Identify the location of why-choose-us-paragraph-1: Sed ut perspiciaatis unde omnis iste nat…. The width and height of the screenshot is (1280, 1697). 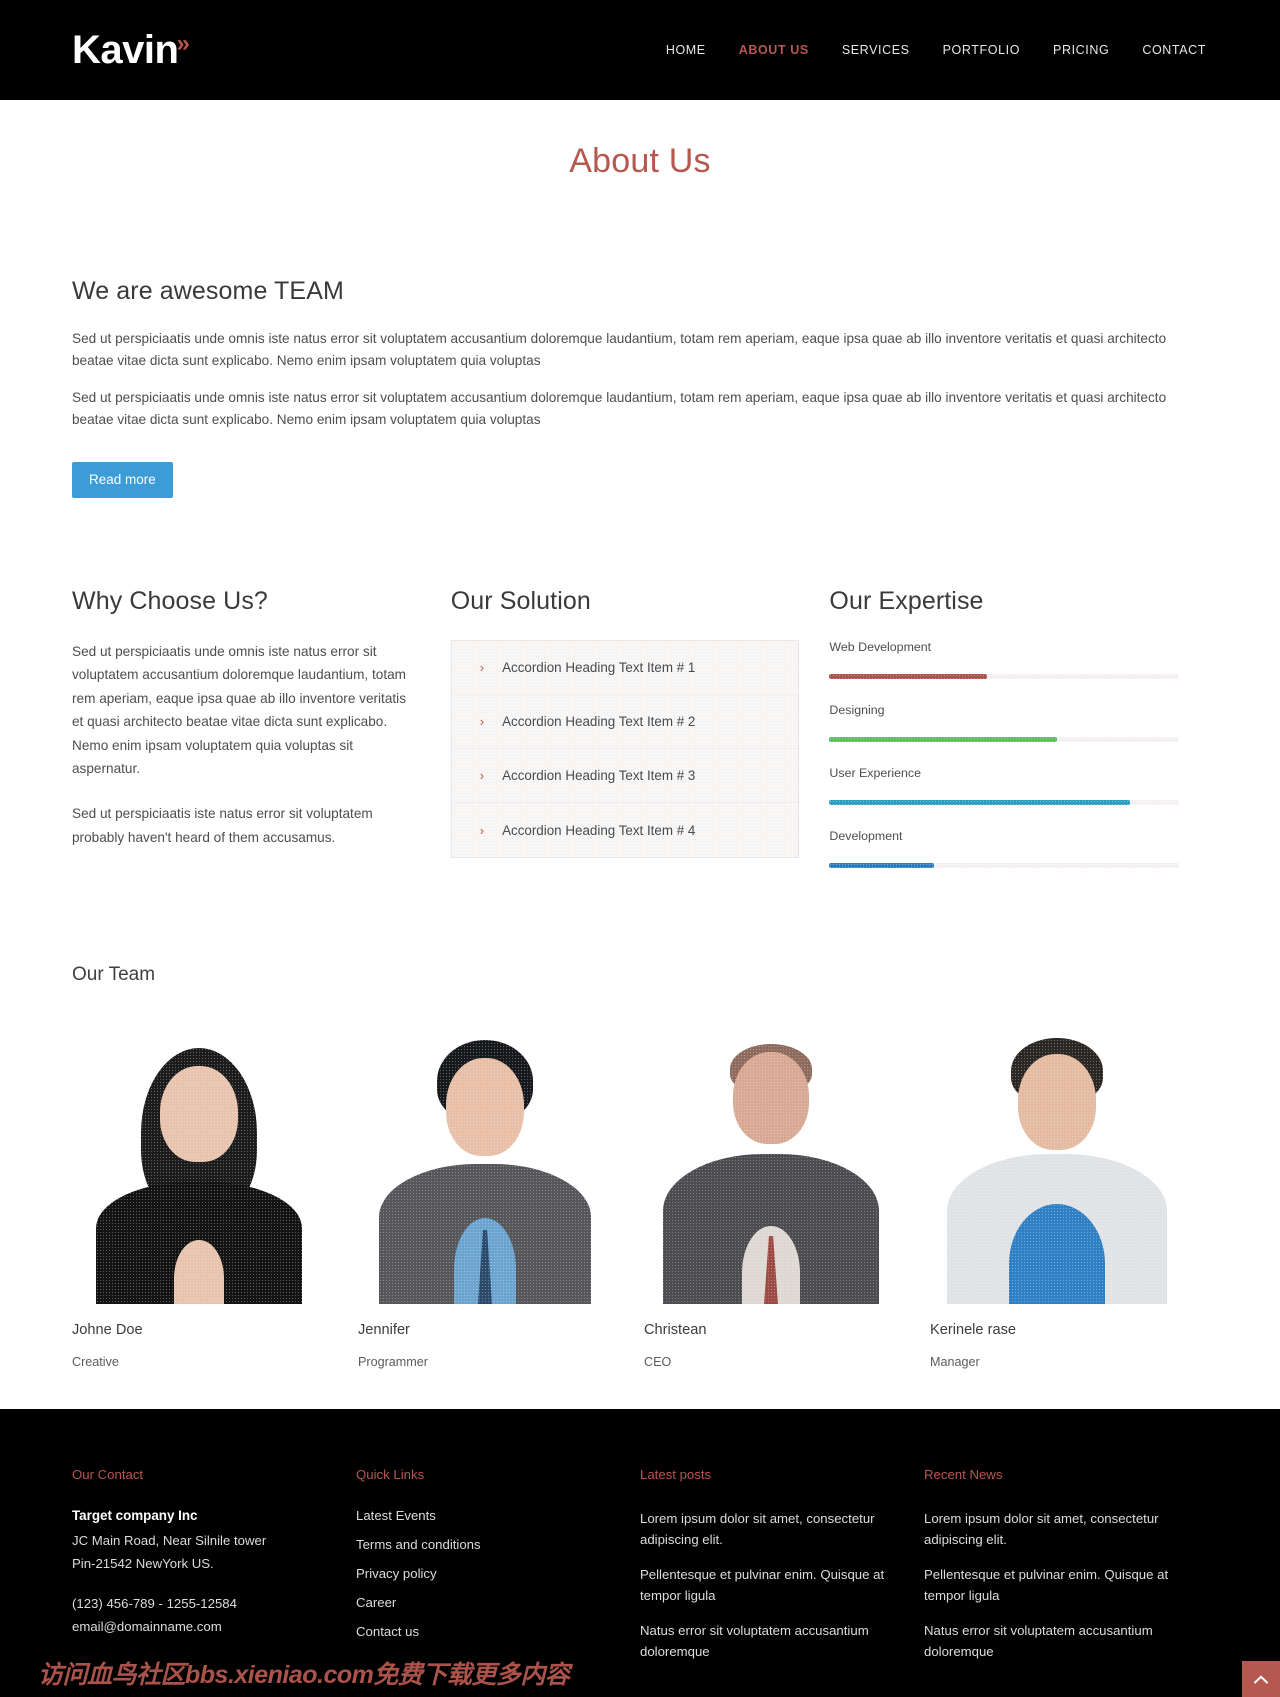
(239, 710).